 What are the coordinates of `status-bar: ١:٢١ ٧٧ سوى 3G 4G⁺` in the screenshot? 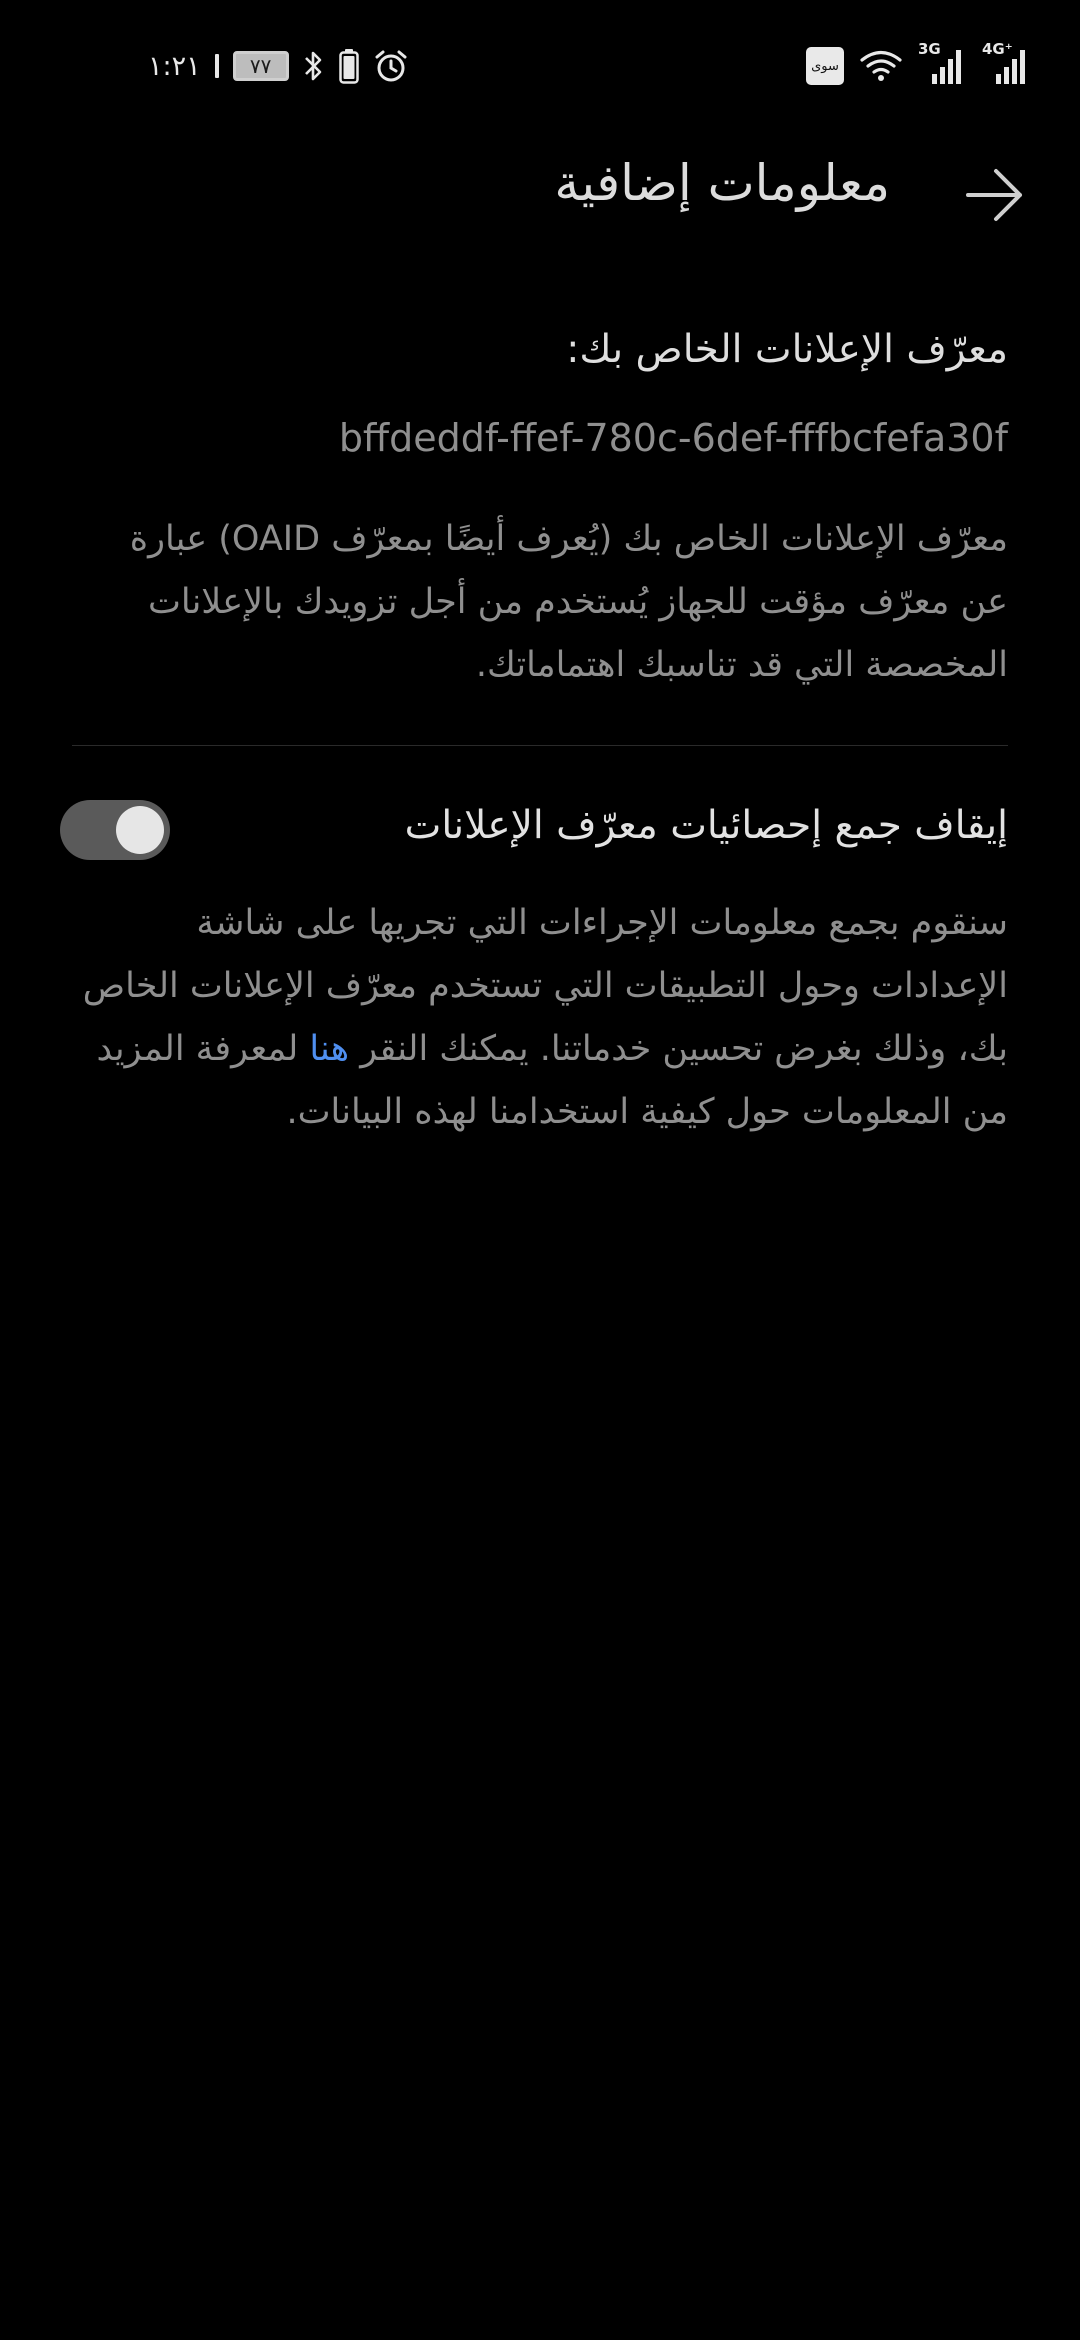 It's located at (540, 65).